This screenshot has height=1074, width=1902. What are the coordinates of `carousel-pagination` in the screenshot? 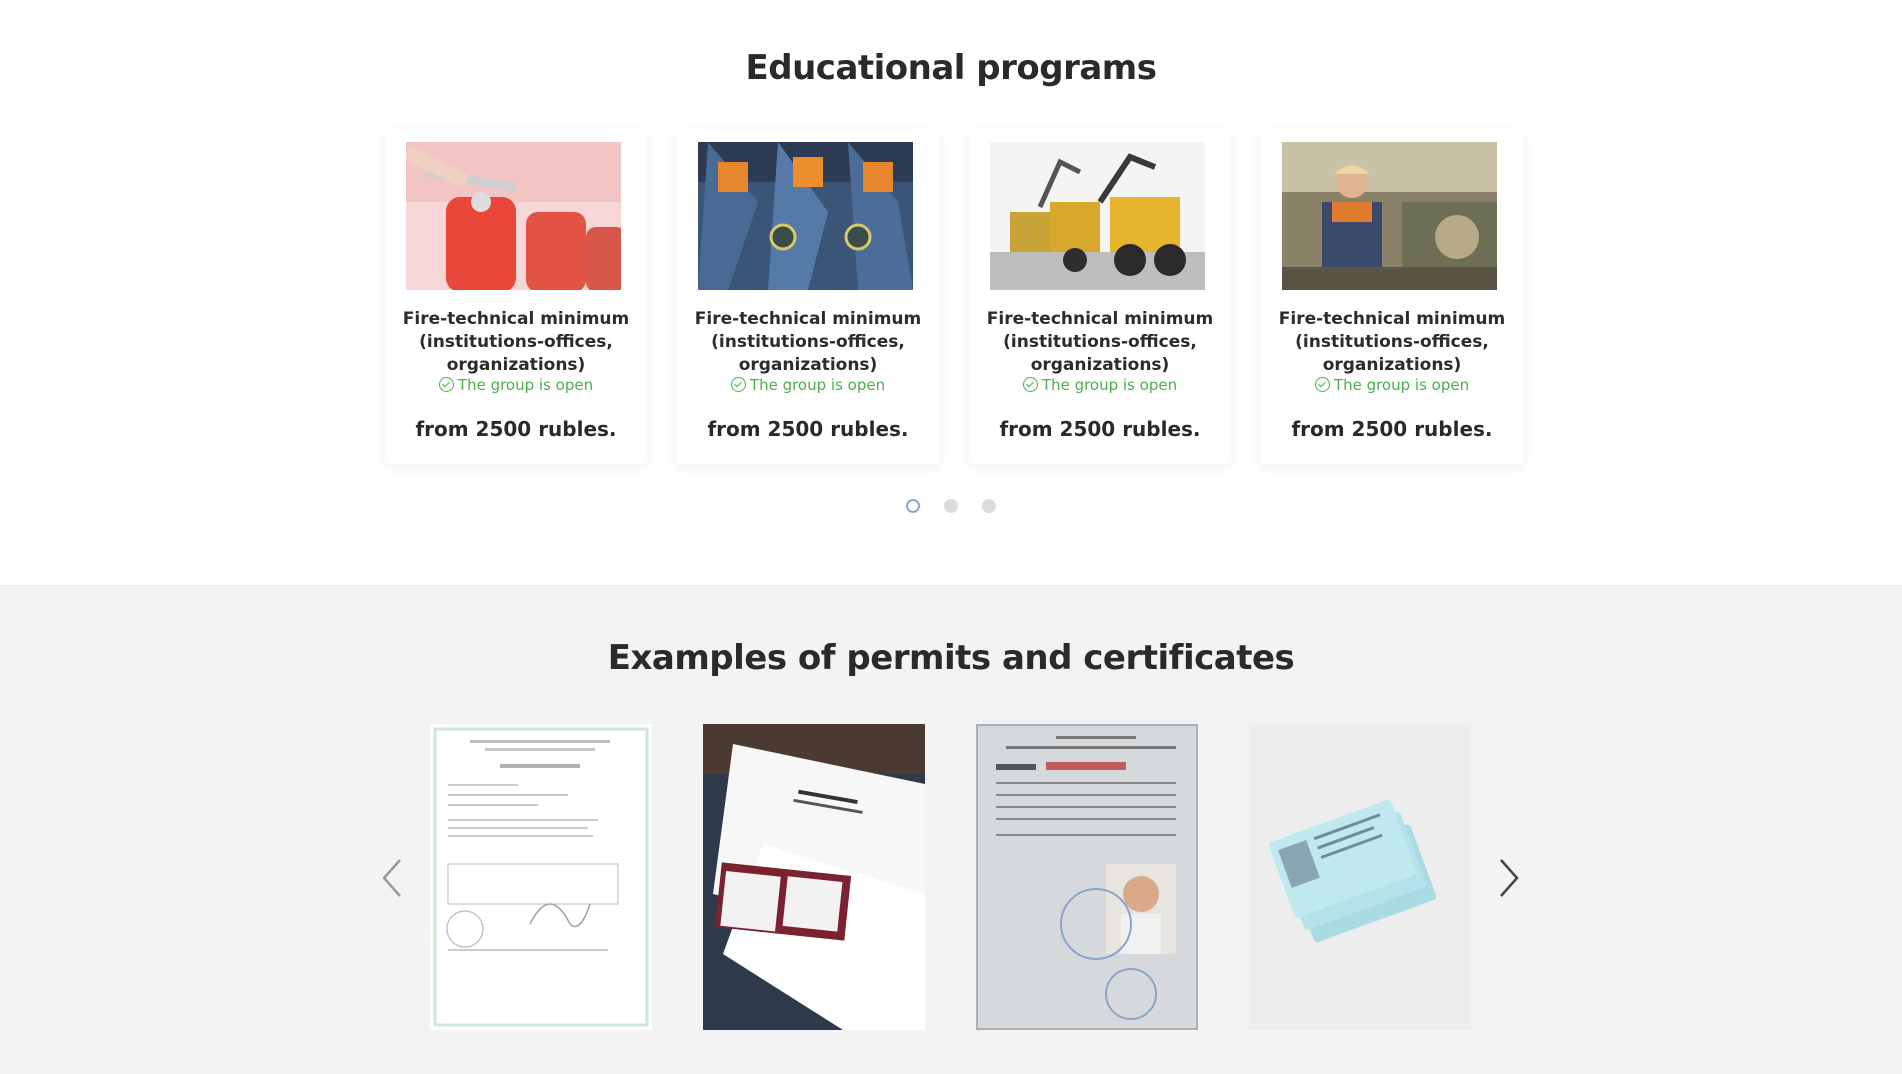 It's located at (955, 508).